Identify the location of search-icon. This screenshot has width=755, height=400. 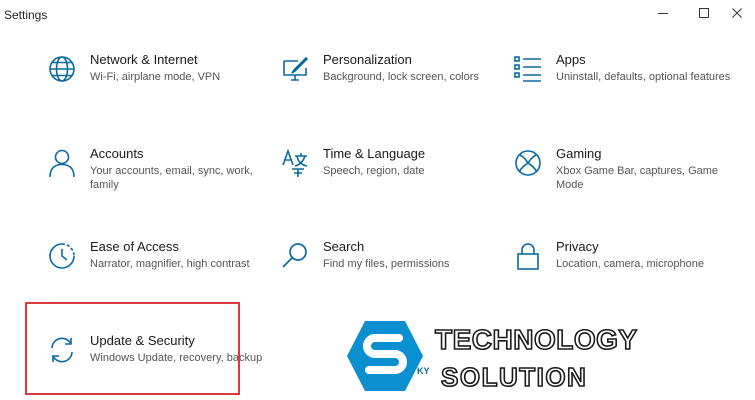
(295, 256).